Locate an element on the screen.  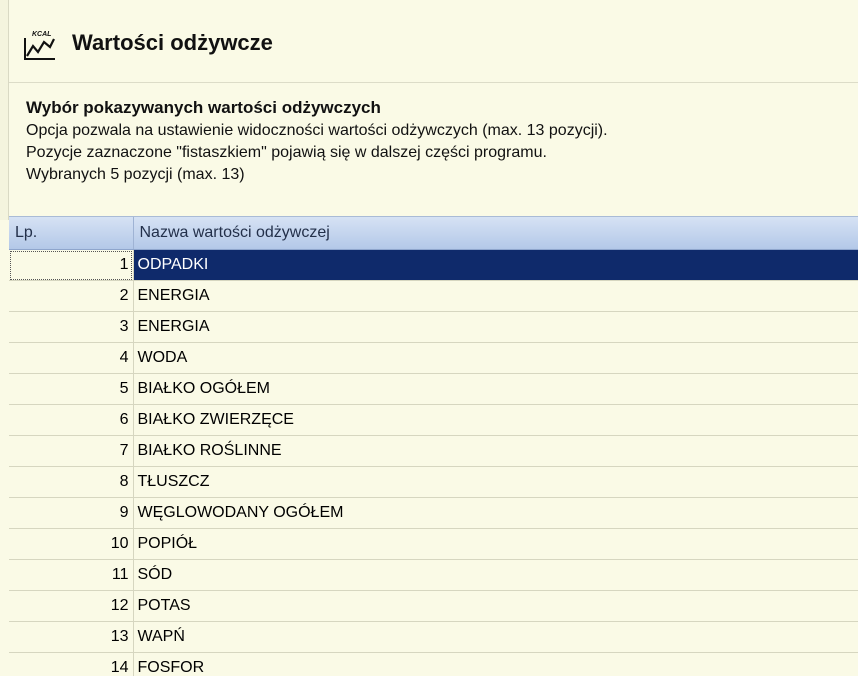
row-number-cell: 11 is located at coordinates (71, 575).